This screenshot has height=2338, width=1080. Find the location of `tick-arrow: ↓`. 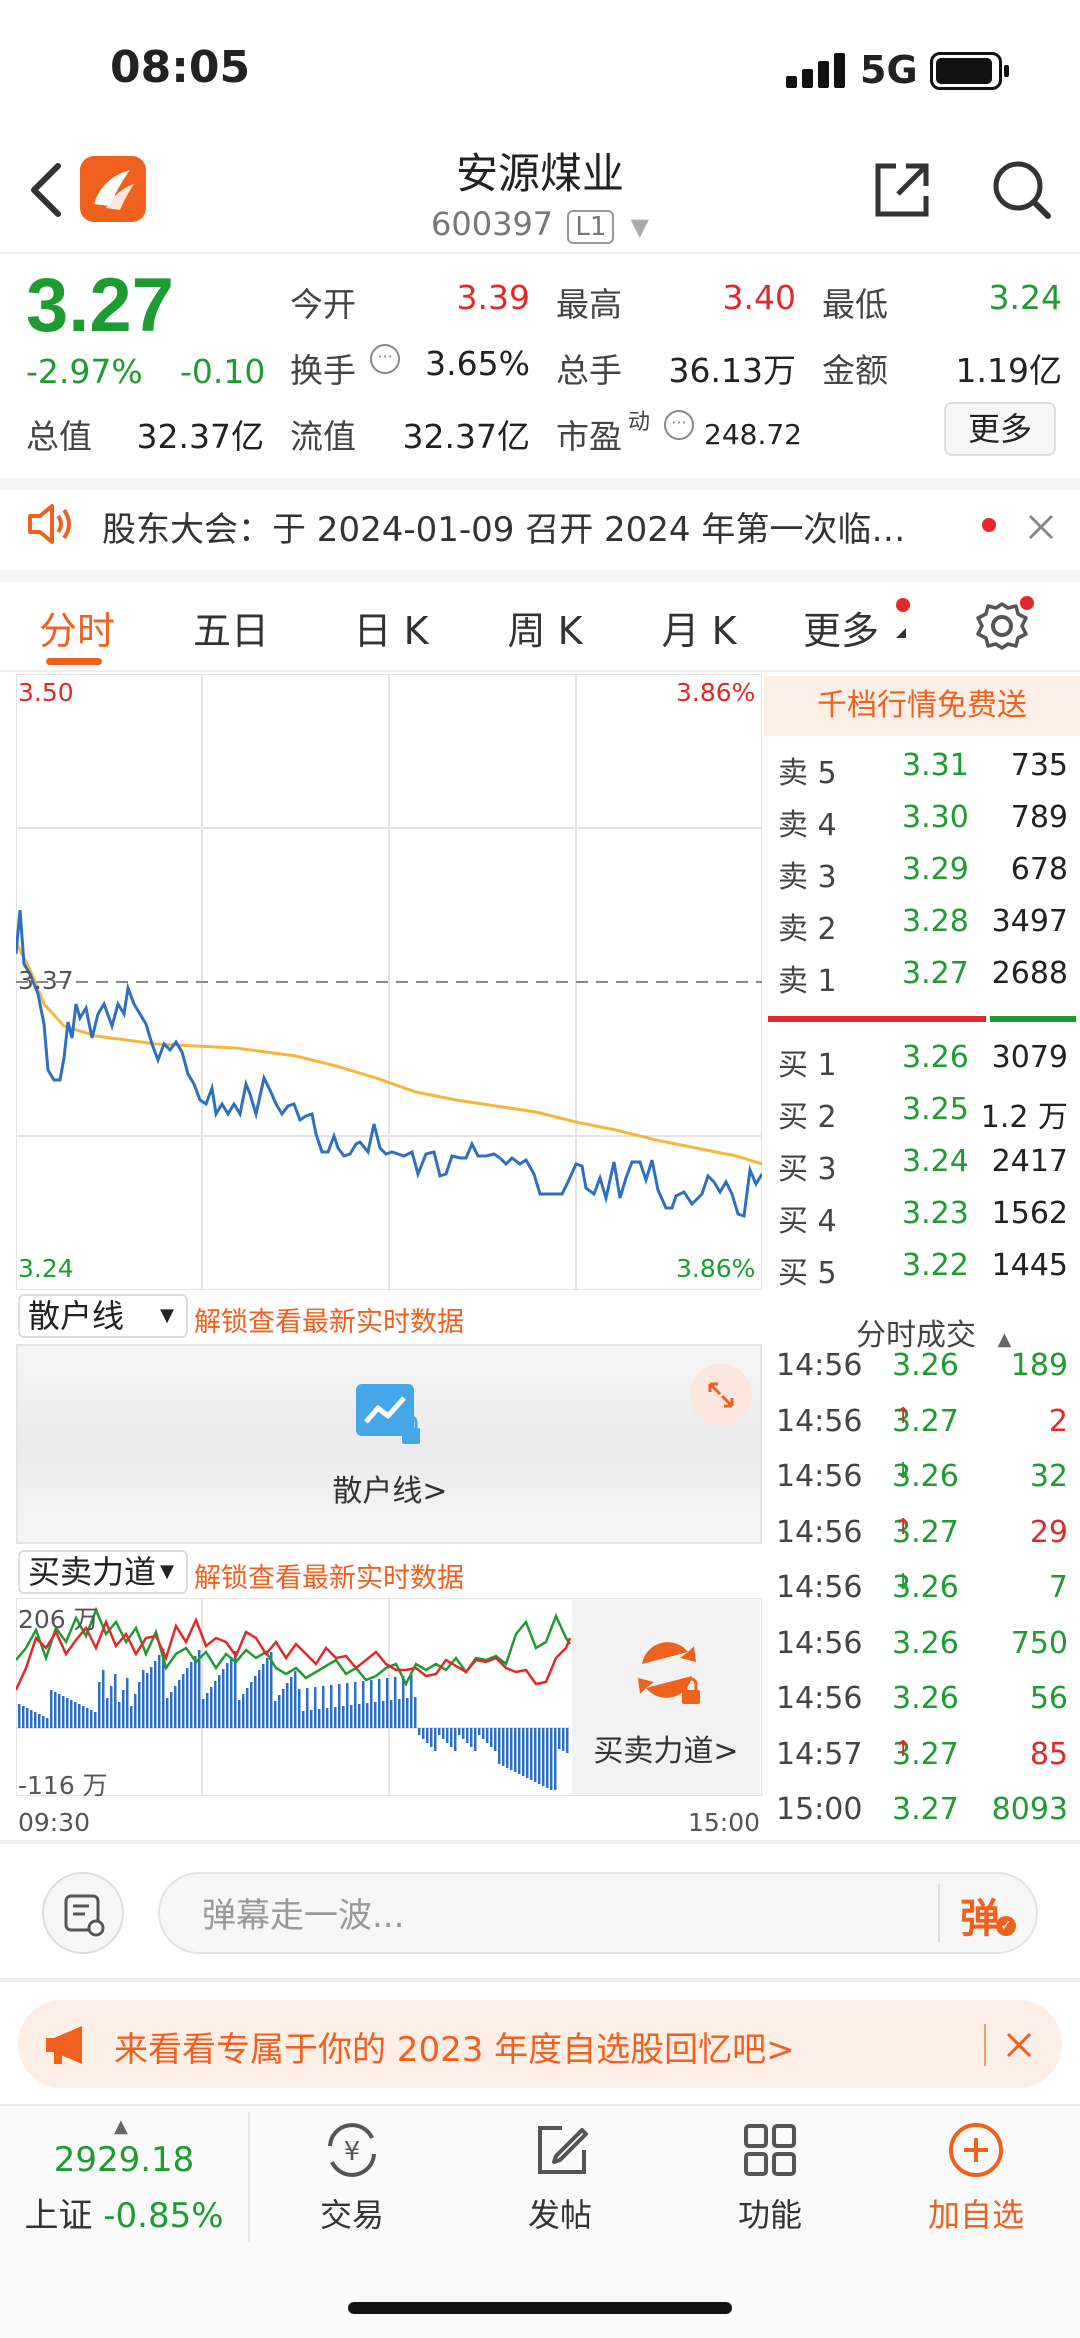

tick-arrow: ↓ is located at coordinates (903, 1471).